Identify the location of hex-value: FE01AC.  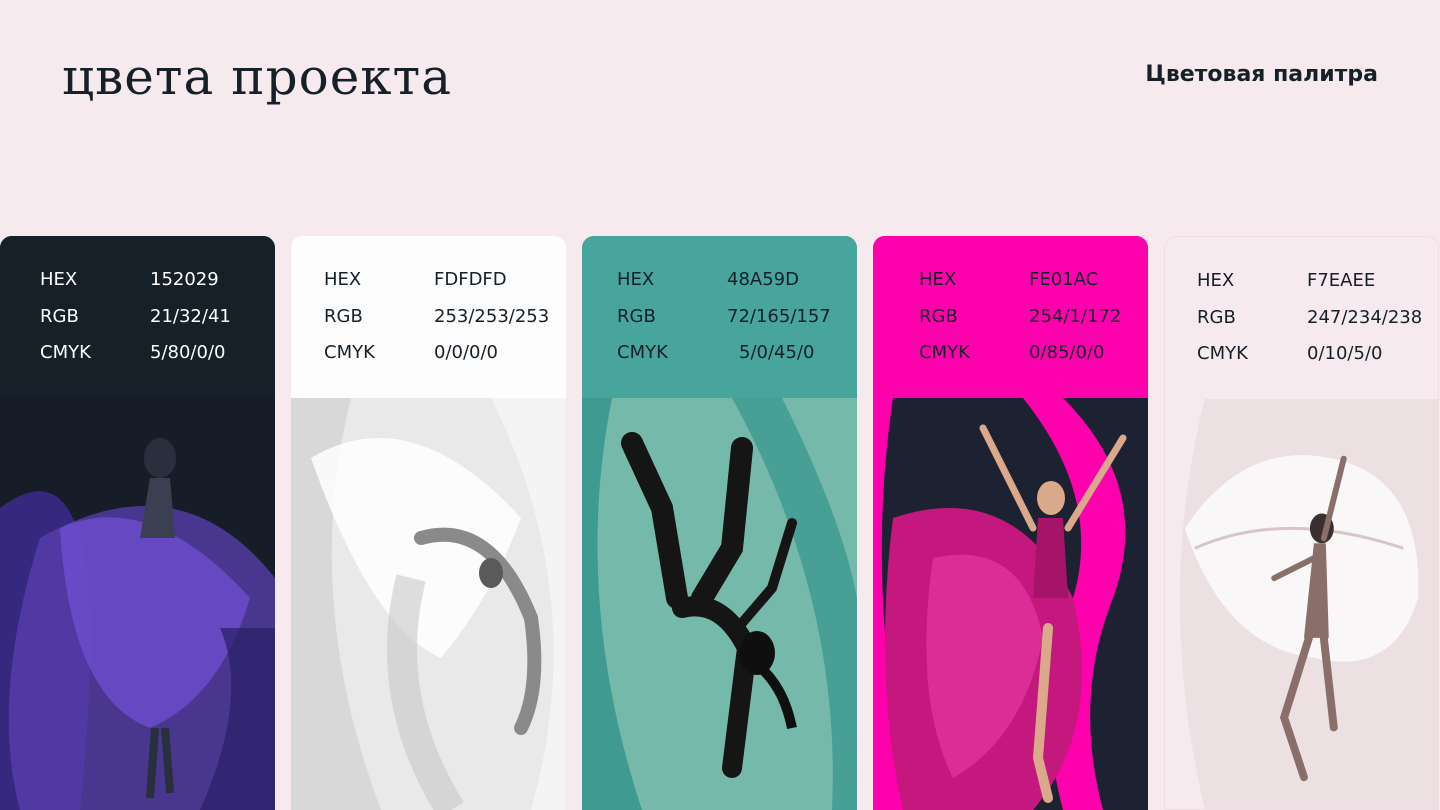
(1064, 279).